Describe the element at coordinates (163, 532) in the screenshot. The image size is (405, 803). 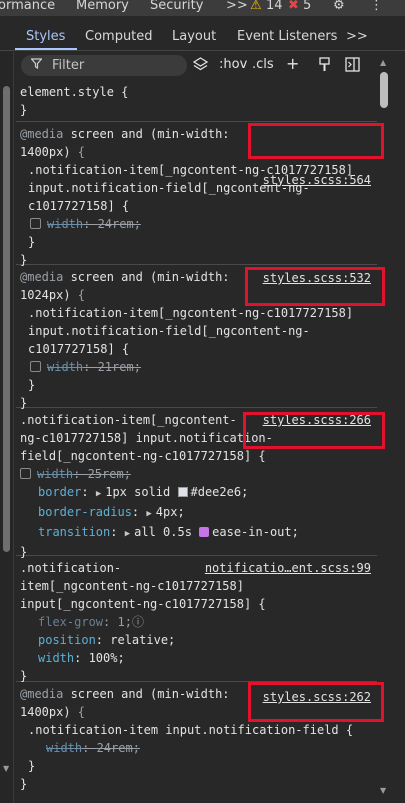
I see `property-value: all 0.5s` at that location.